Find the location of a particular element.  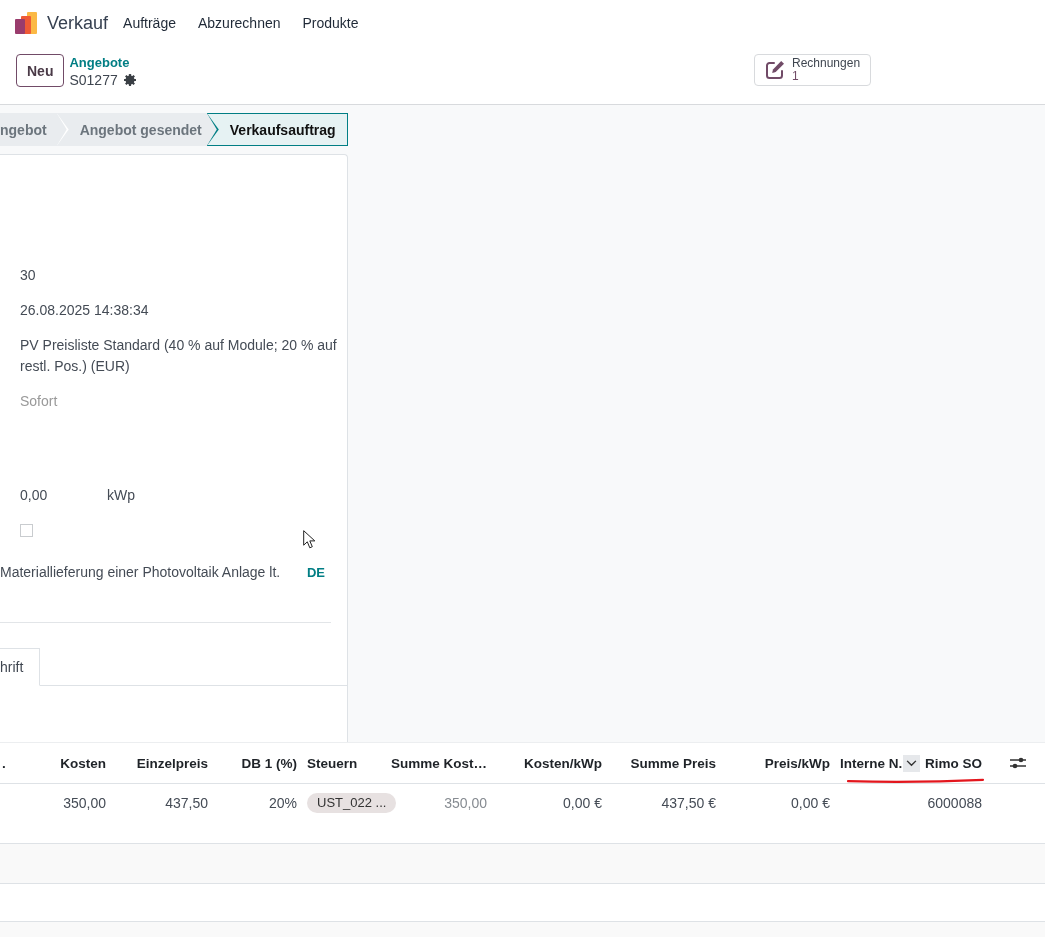

language-button: DE is located at coordinates (315, 572).